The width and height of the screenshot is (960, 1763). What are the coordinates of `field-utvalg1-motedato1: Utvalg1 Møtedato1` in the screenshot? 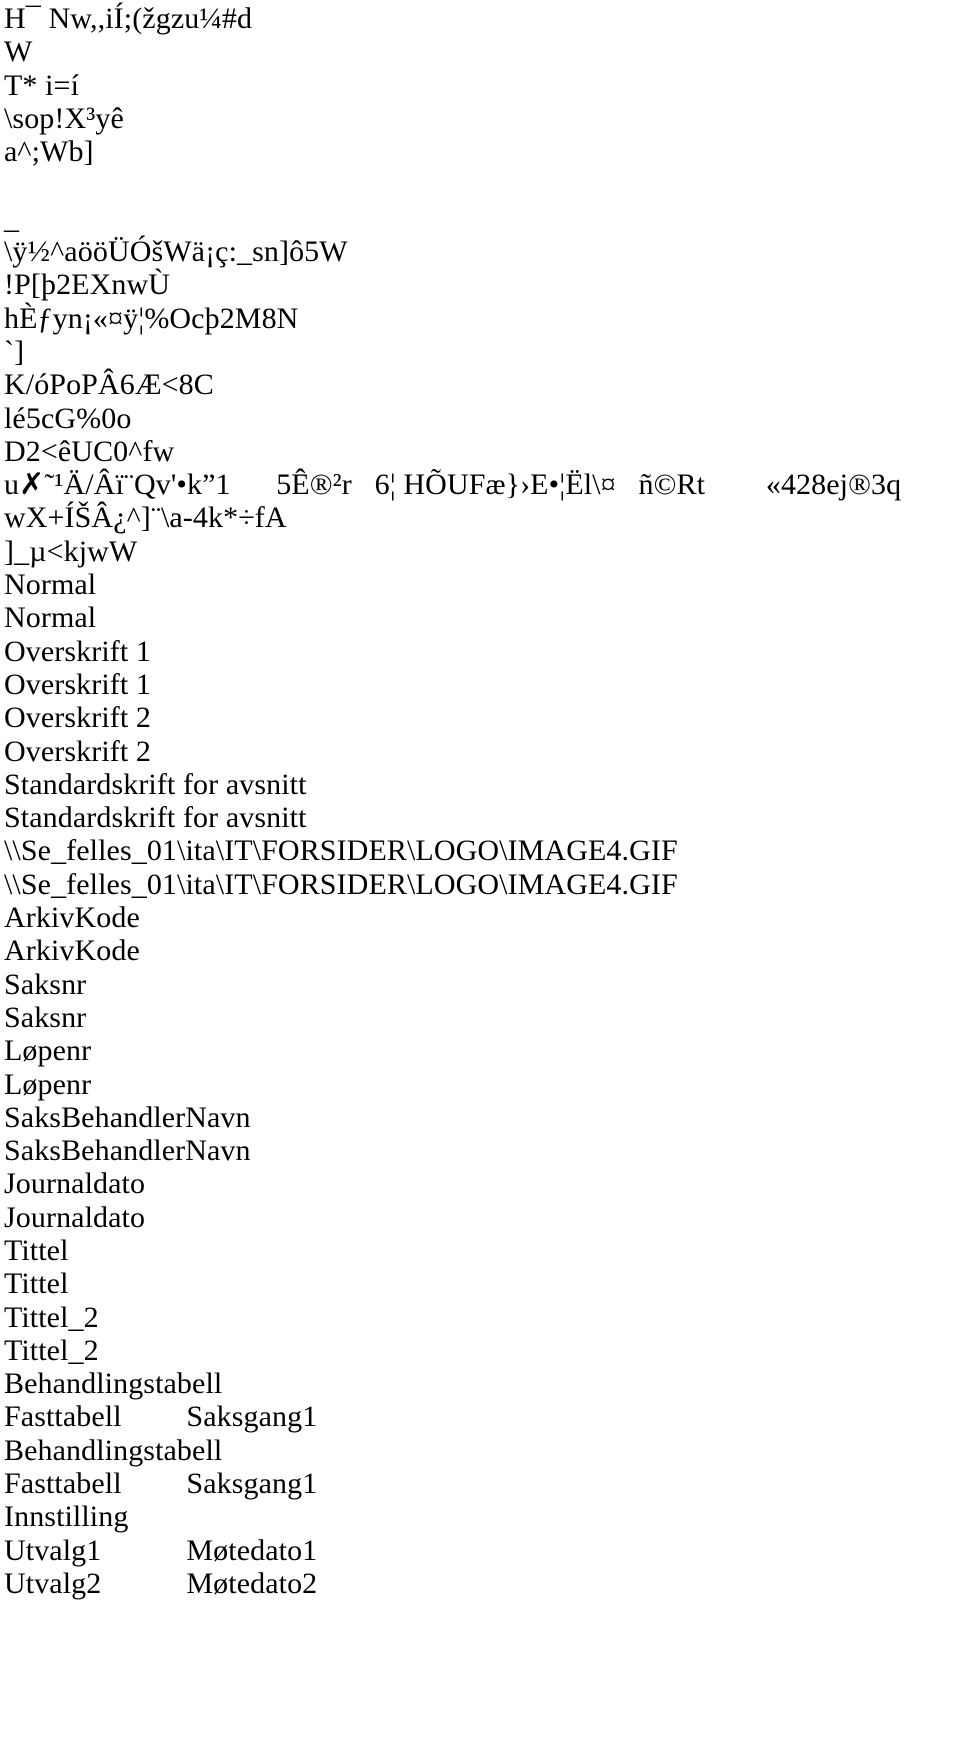 It's located at (161, 1550).